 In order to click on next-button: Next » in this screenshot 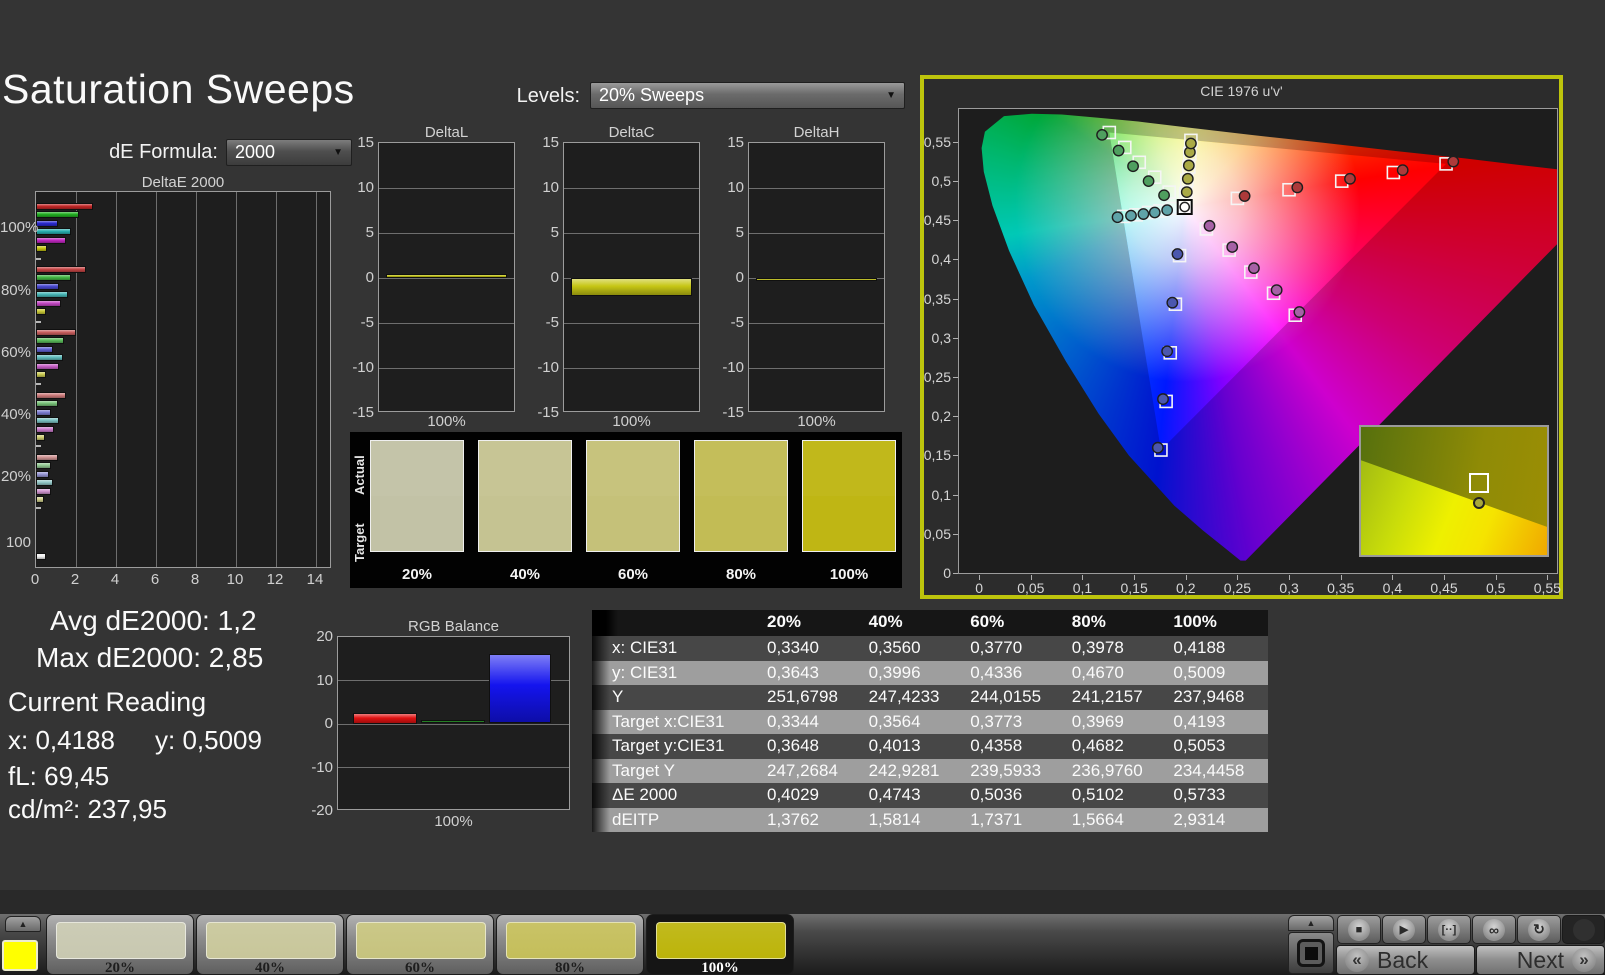, I will do `click(1540, 960)`.